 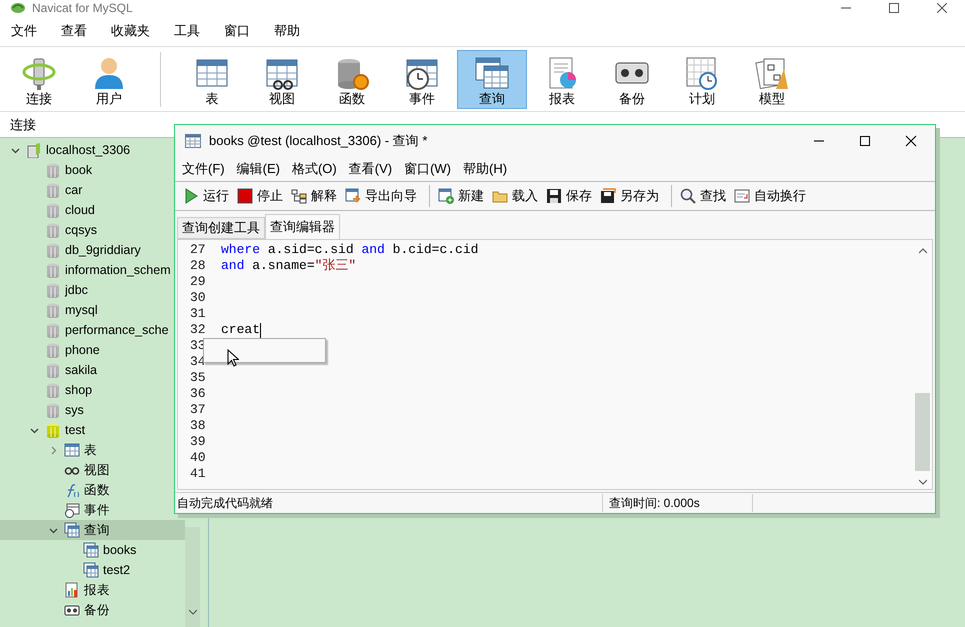 What do you see at coordinates (34, 150) in the screenshot?
I see `server-icon` at bounding box center [34, 150].